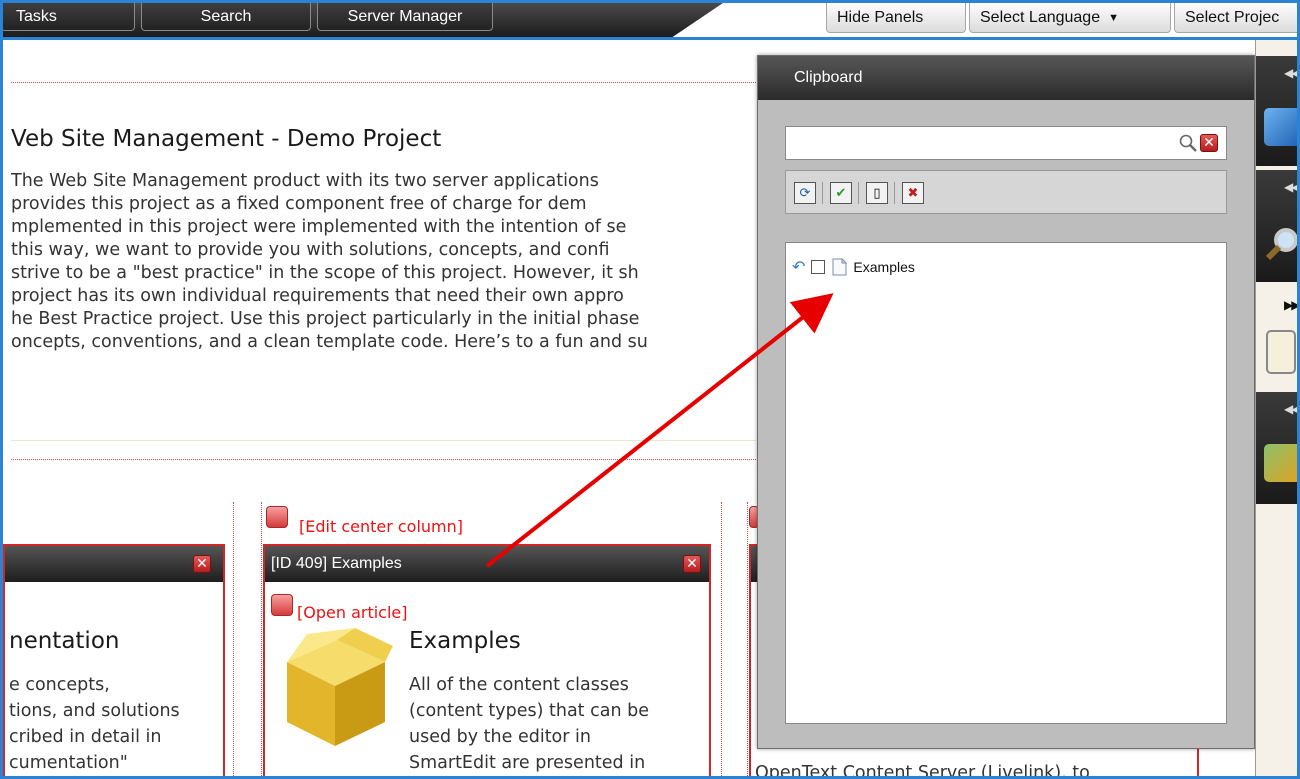  I want to click on left-article-line: e concepts,, so click(59, 685).